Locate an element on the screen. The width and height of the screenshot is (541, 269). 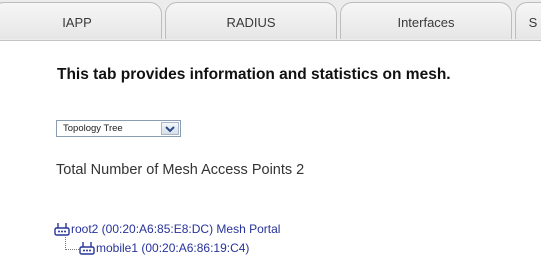
chevron-down-icon is located at coordinates (170, 129).